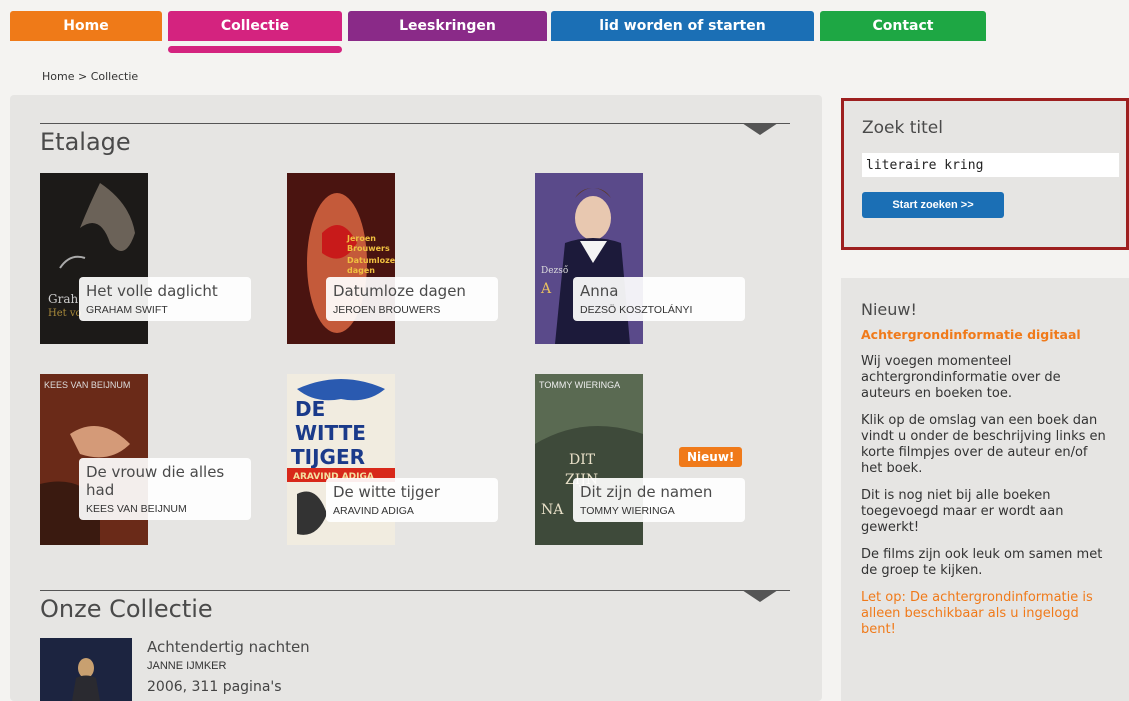 The width and height of the screenshot is (1129, 701). What do you see at coordinates (711, 457) in the screenshot?
I see `new-badge: Nieuw!` at bounding box center [711, 457].